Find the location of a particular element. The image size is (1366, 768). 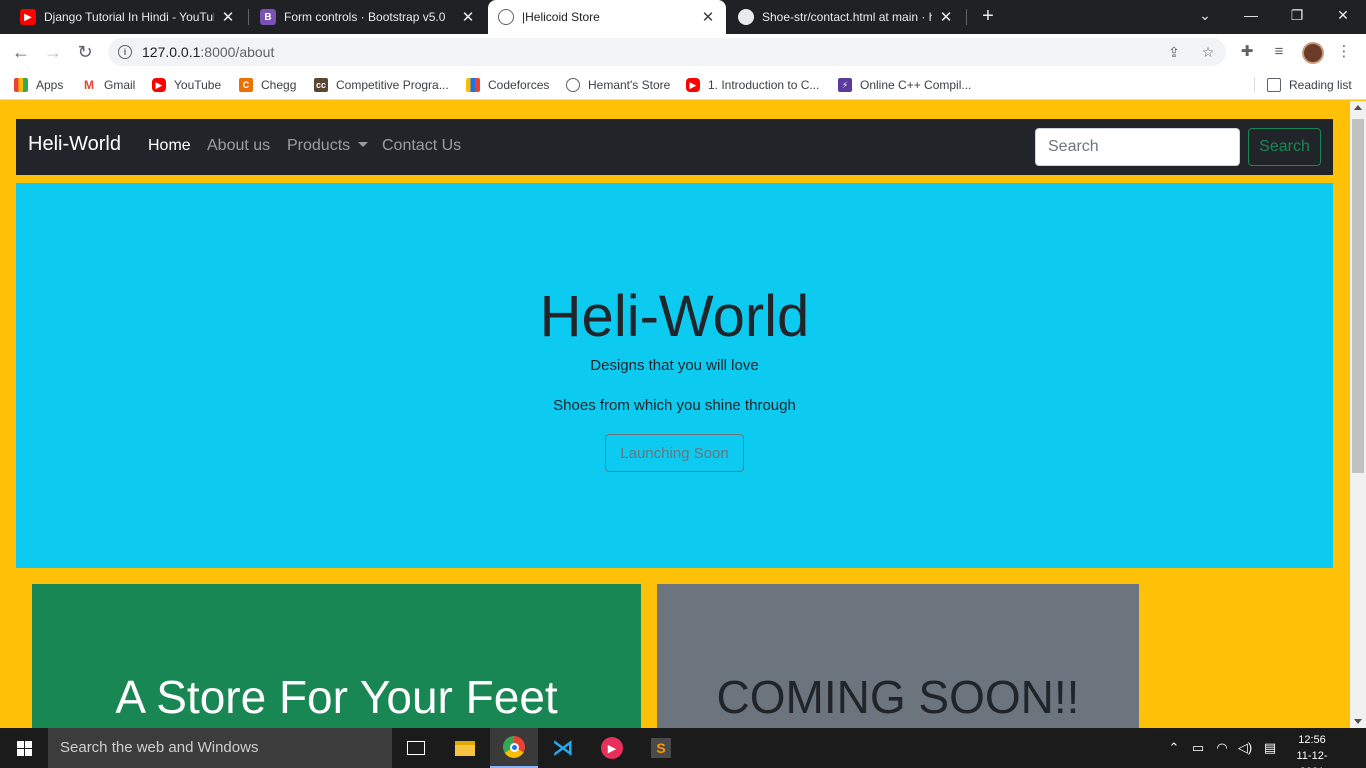

tab-search-chevron-icon: ⌄ is located at coordinates (1205, 15).